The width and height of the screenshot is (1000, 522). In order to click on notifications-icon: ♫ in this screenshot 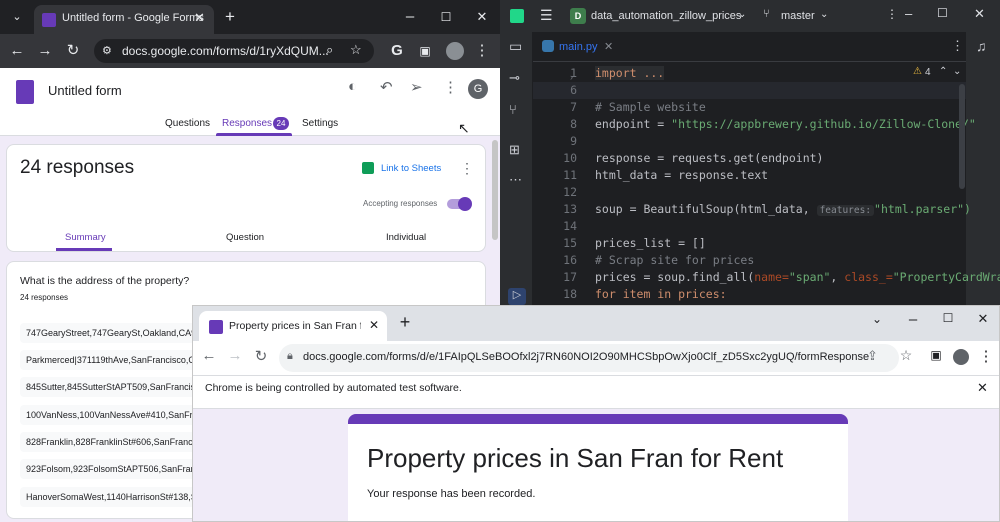, I will do `click(981, 46)`.